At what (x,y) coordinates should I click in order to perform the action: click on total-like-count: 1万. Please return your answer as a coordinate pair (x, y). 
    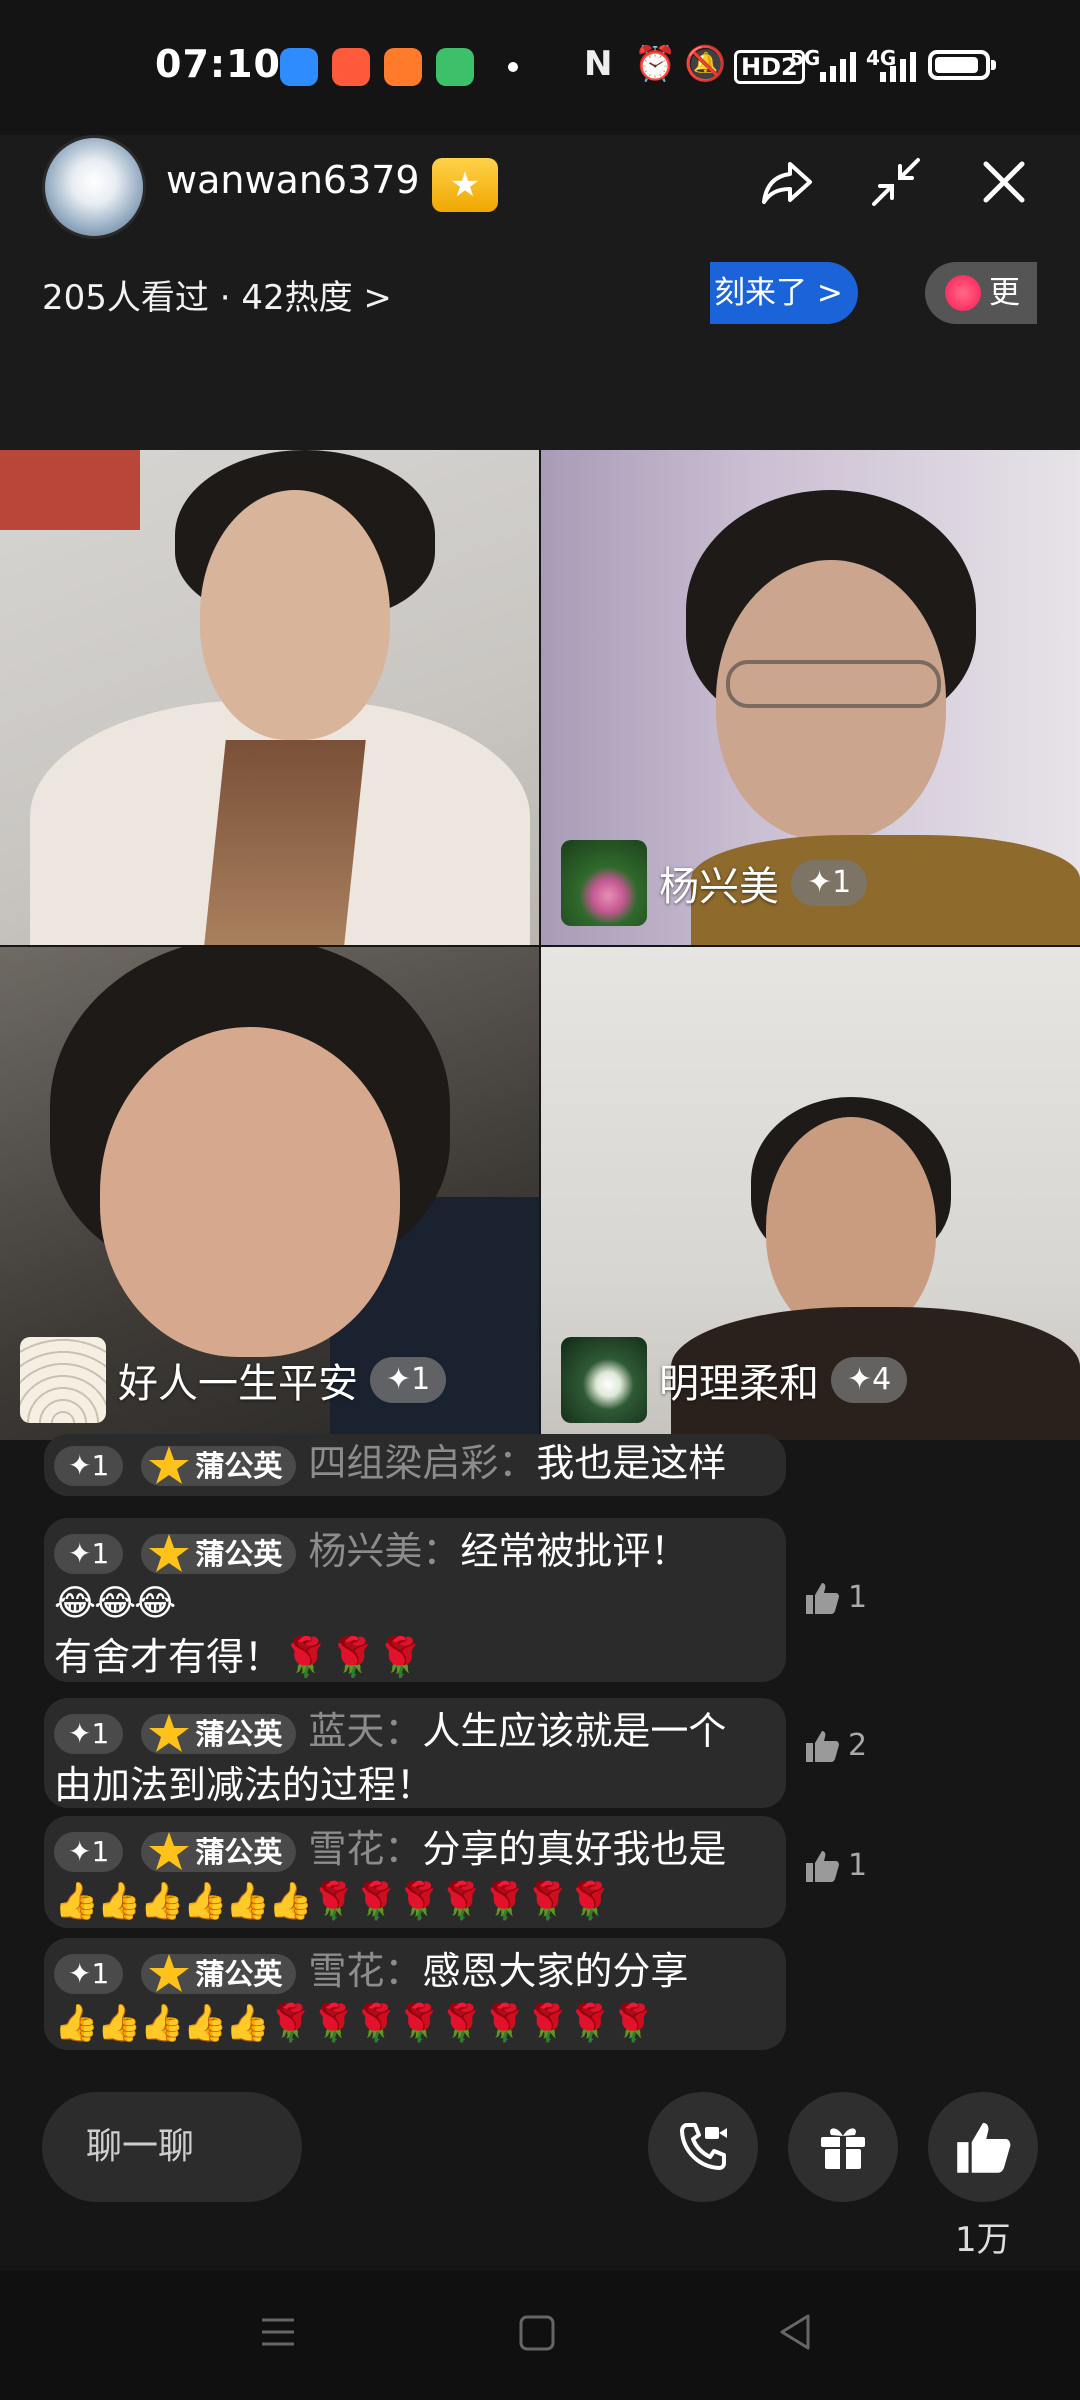
    Looking at the image, I should click on (983, 2240).